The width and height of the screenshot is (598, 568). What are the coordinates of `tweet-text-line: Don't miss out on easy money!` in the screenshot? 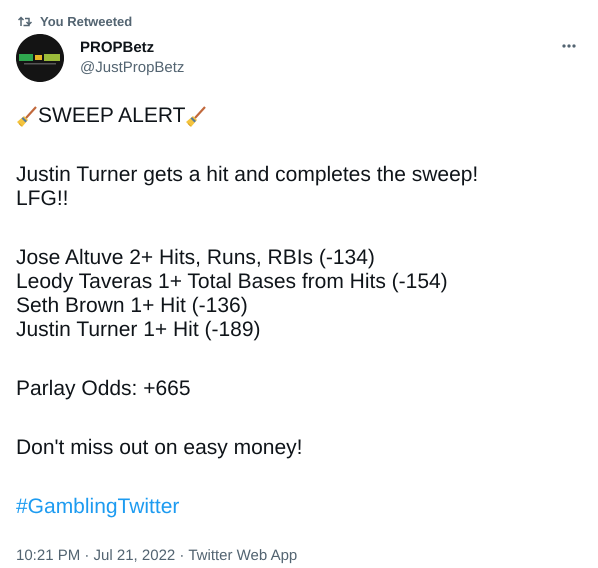 It's located at (160, 448).